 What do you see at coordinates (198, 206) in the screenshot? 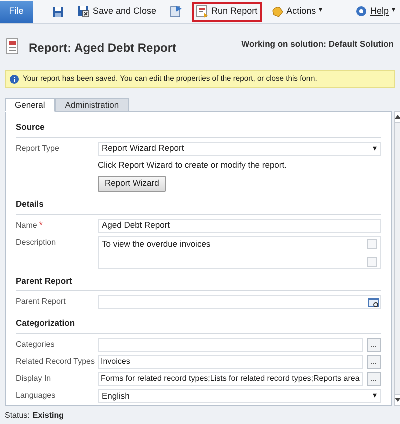
I see `section-heading: Details` at bounding box center [198, 206].